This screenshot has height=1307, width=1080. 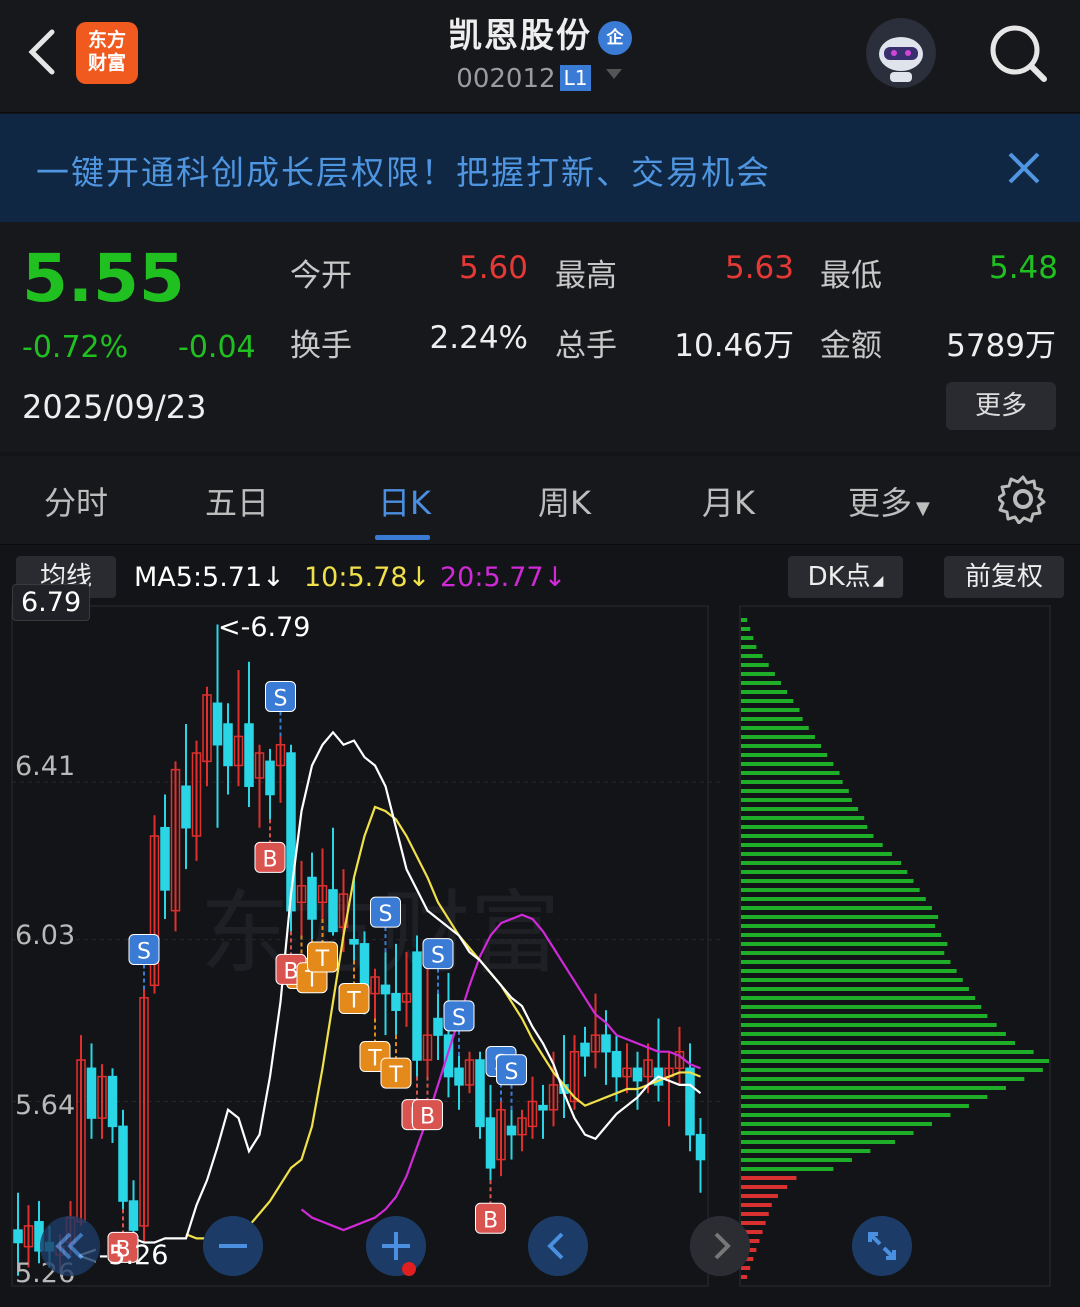 What do you see at coordinates (564, 501) in the screenshot?
I see `tab-weekly-k: 周K` at bounding box center [564, 501].